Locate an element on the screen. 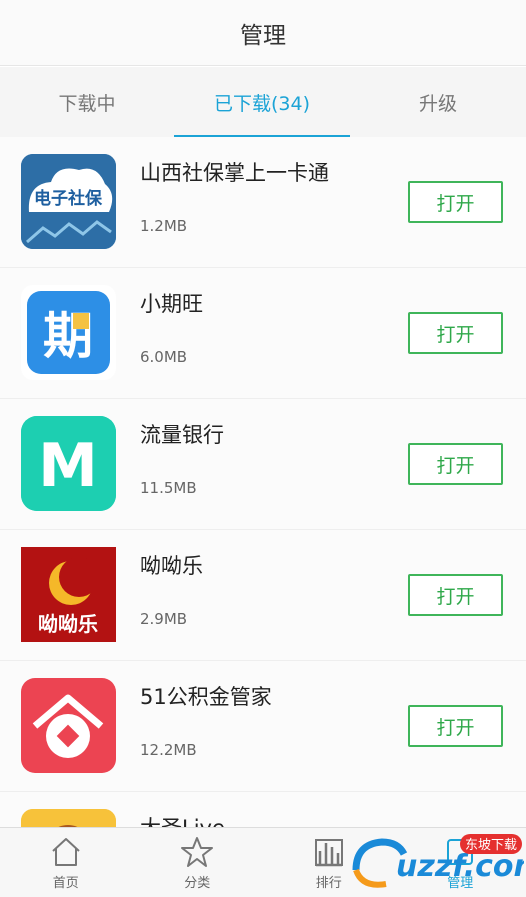 The width and height of the screenshot is (526, 897). app-size: 2.9MB is located at coordinates (164, 619).